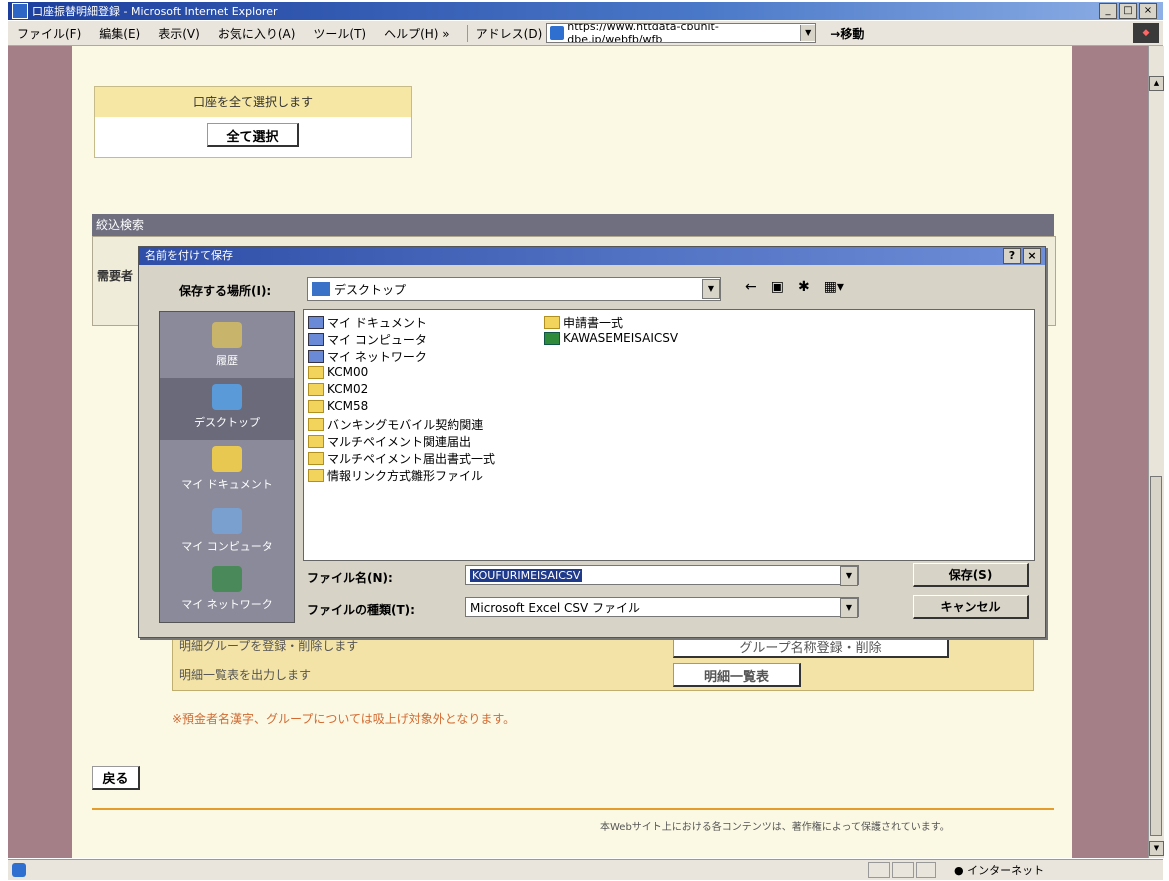 This screenshot has width=1169, height=881. Describe the element at coordinates (115, 276) in the screenshot. I see `filter-label: 需要者` at that location.